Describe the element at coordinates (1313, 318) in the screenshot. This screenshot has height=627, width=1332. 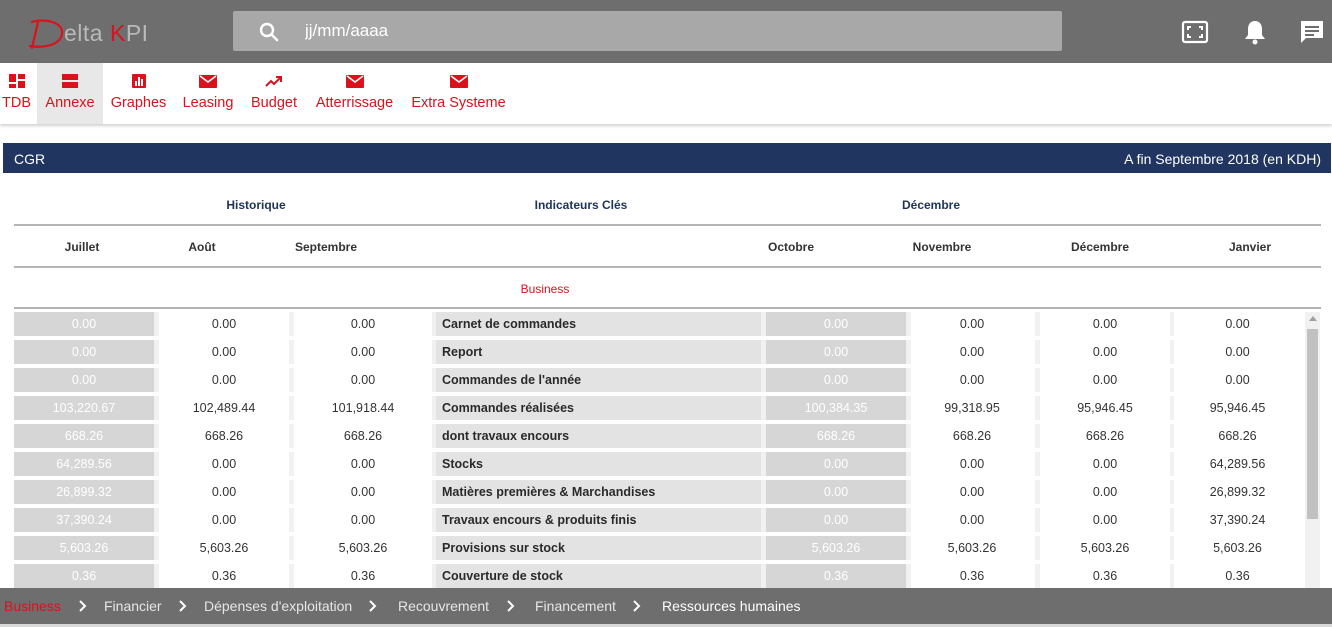
I see `scroll-up-arrow-icon` at that location.